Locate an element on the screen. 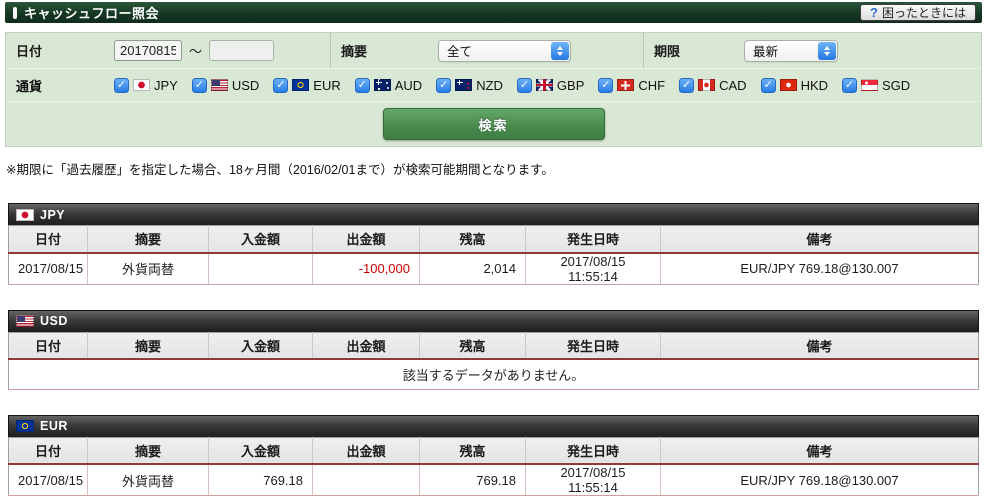  date-from-input is located at coordinates (148, 50).